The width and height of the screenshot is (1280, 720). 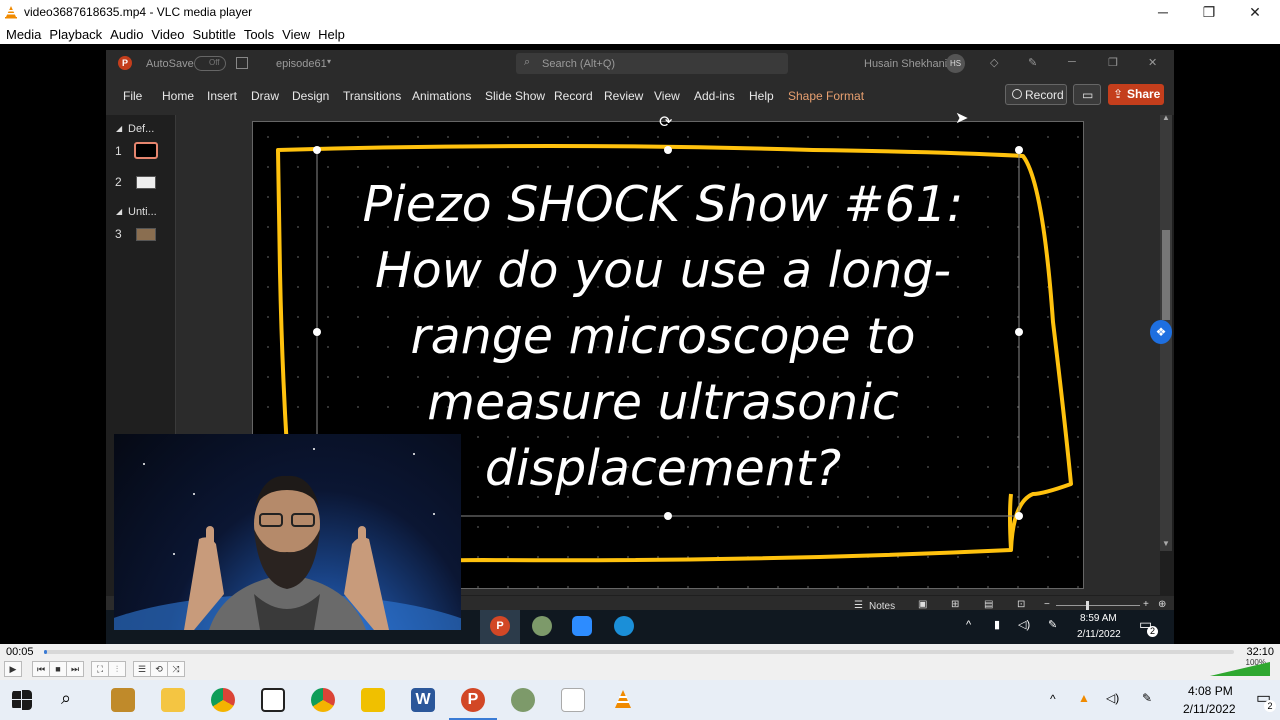 What do you see at coordinates (423, 700) in the screenshot?
I see `word-icon: W` at bounding box center [423, 700].